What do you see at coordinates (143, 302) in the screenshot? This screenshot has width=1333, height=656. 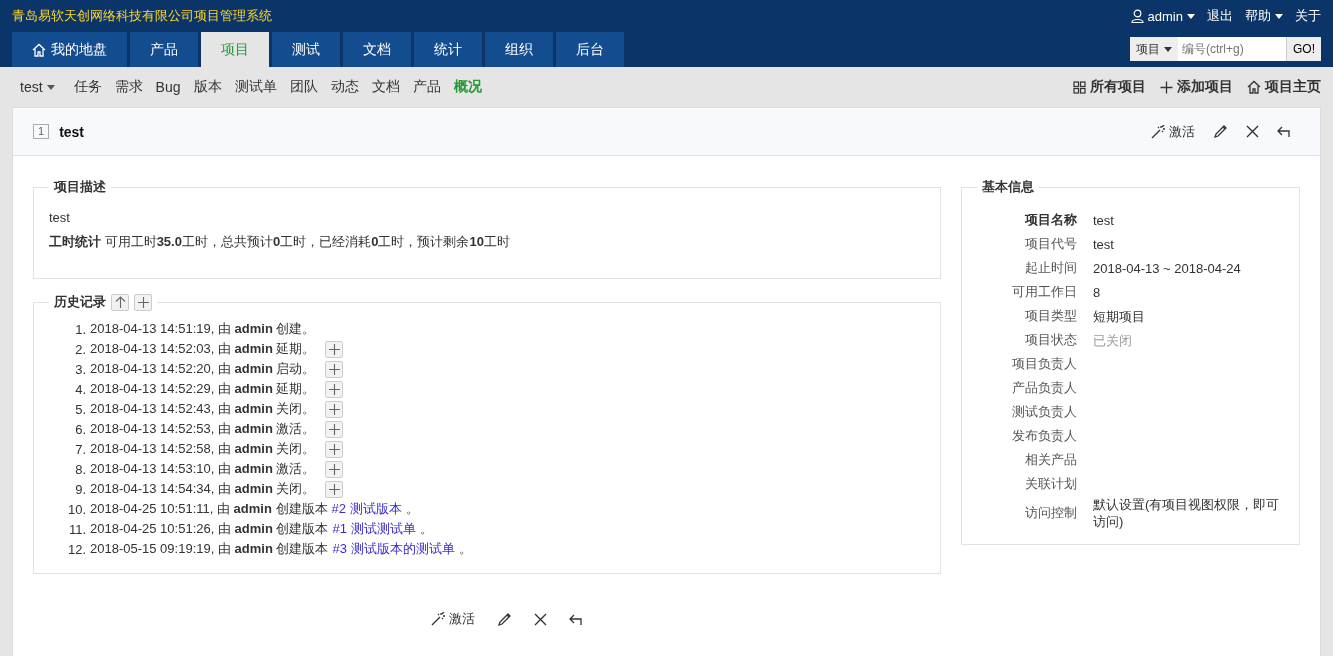 I see `expand-all-button` at bounding box center [143, 302].